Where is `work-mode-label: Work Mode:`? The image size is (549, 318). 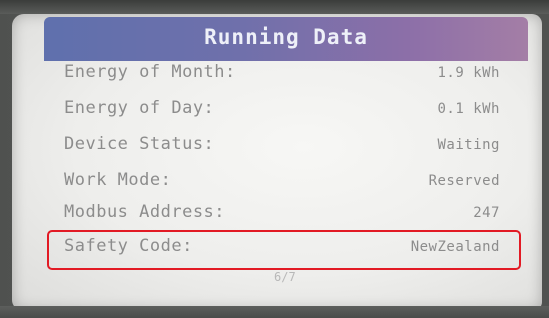 work-mode-label: Work Mode: is located at coordinates (118, 180).